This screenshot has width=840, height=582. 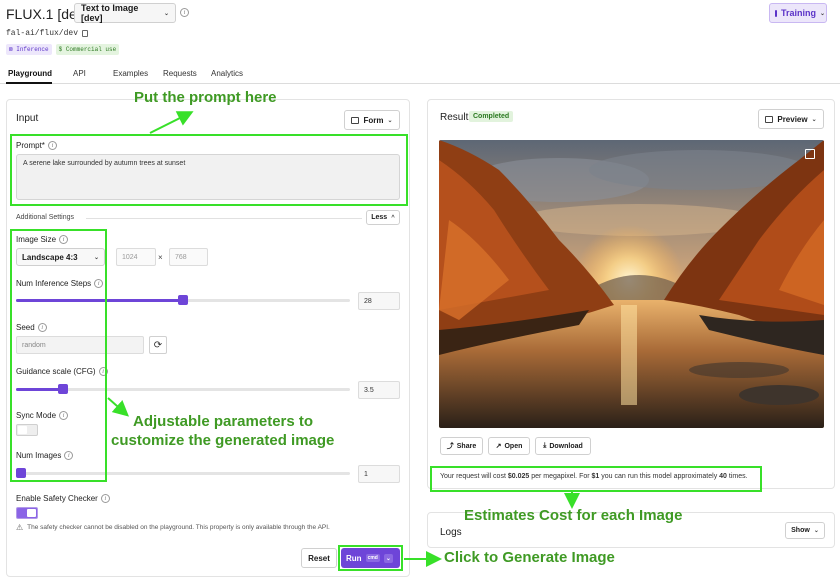 I want to click on preview-label: Preview, so click(x=792, y=119).